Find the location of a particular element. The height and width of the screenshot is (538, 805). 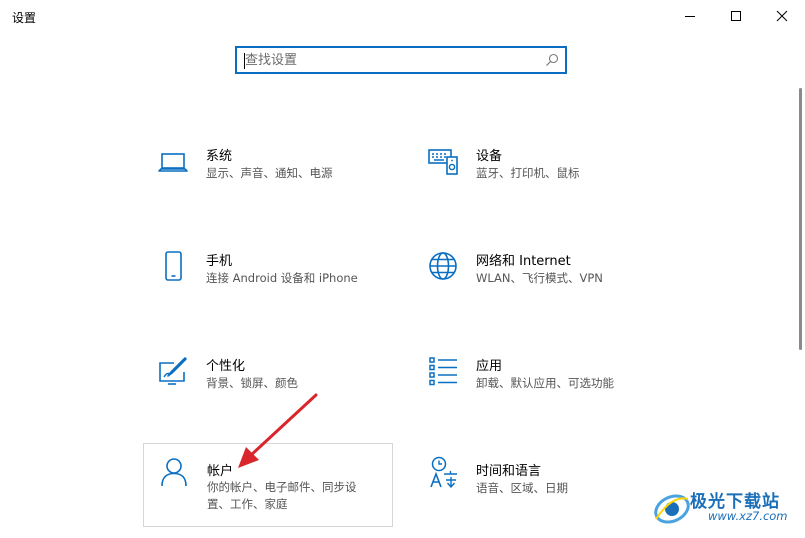

phone-icon is located at coordinates (173, 266).